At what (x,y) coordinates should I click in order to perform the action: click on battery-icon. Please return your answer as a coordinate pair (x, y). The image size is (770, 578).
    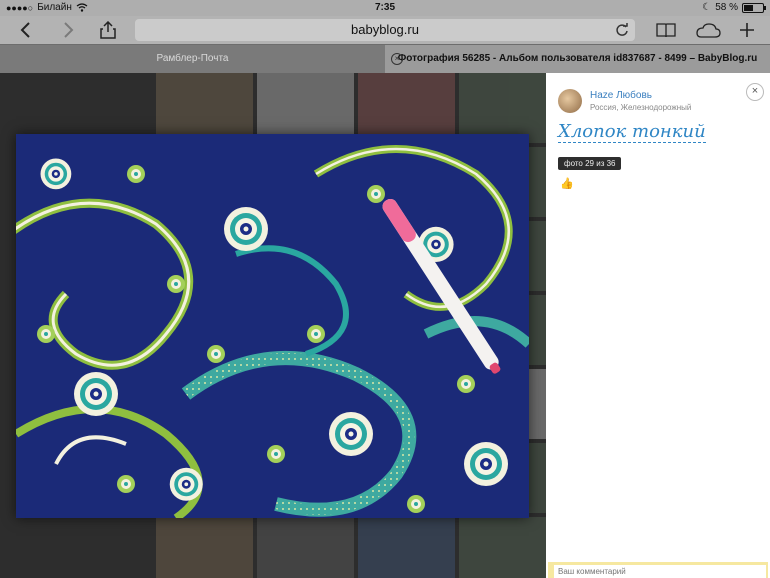
    Looking at the image, I should click on (754, 7).